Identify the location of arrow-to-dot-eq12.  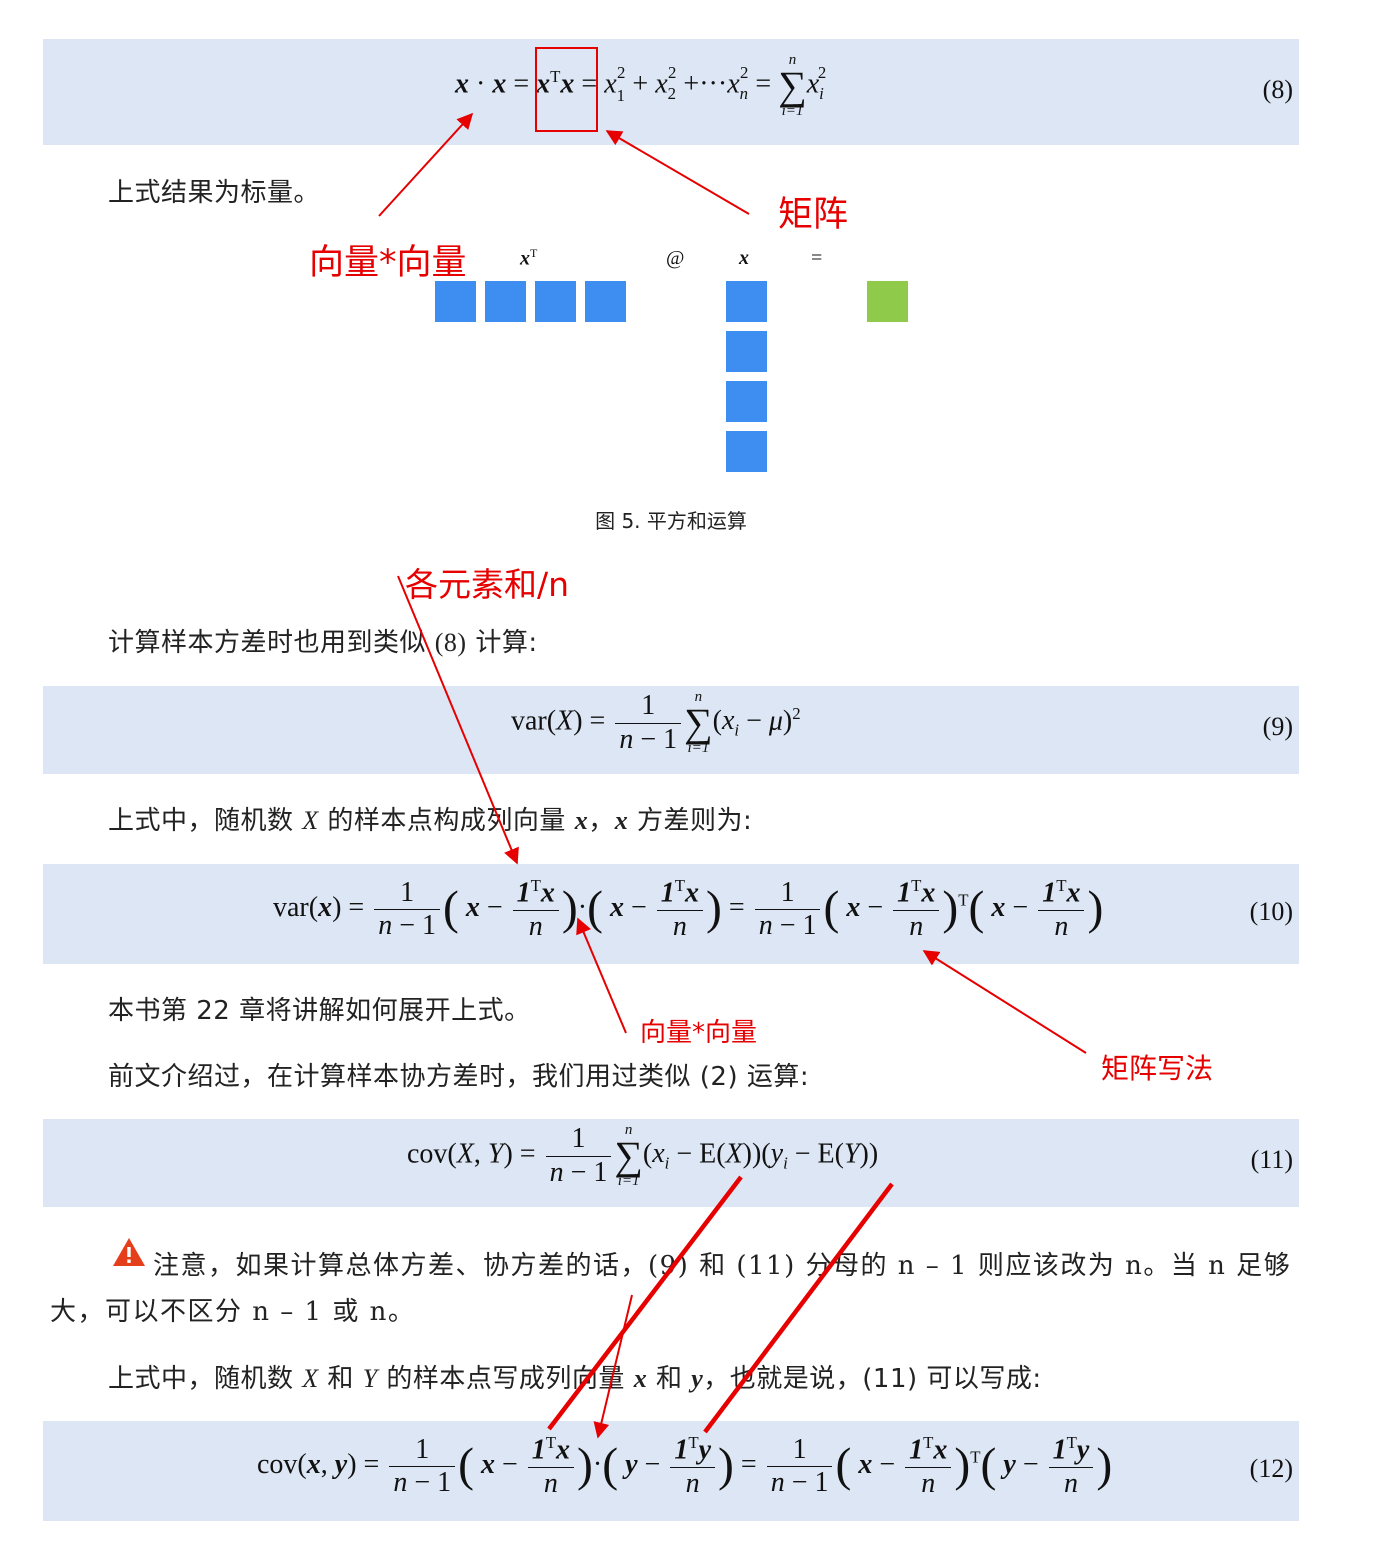
(613, 1366).